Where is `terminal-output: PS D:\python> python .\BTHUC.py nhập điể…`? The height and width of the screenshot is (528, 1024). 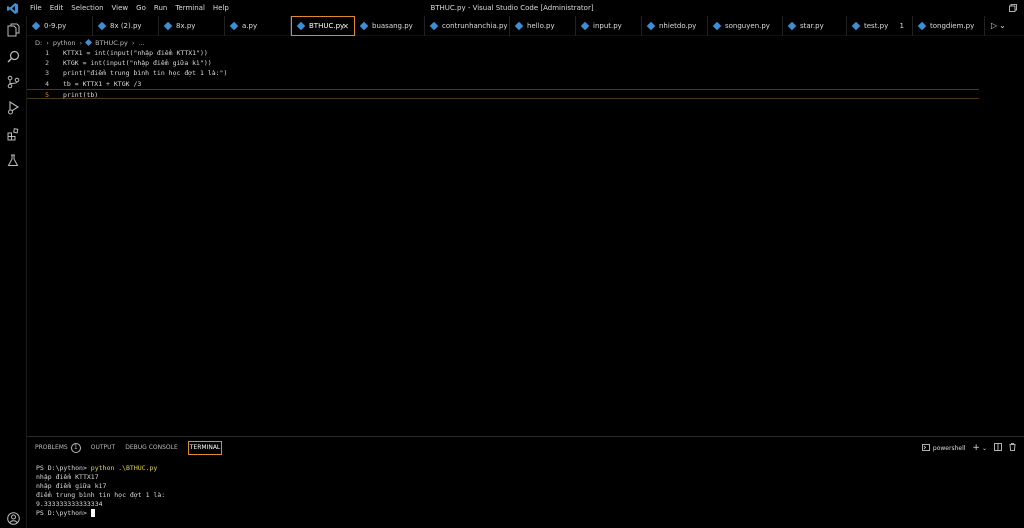
terminal-output: PS D:\python> python .\BTHUC.py nhập điể… is located at coordinates (100, 491).